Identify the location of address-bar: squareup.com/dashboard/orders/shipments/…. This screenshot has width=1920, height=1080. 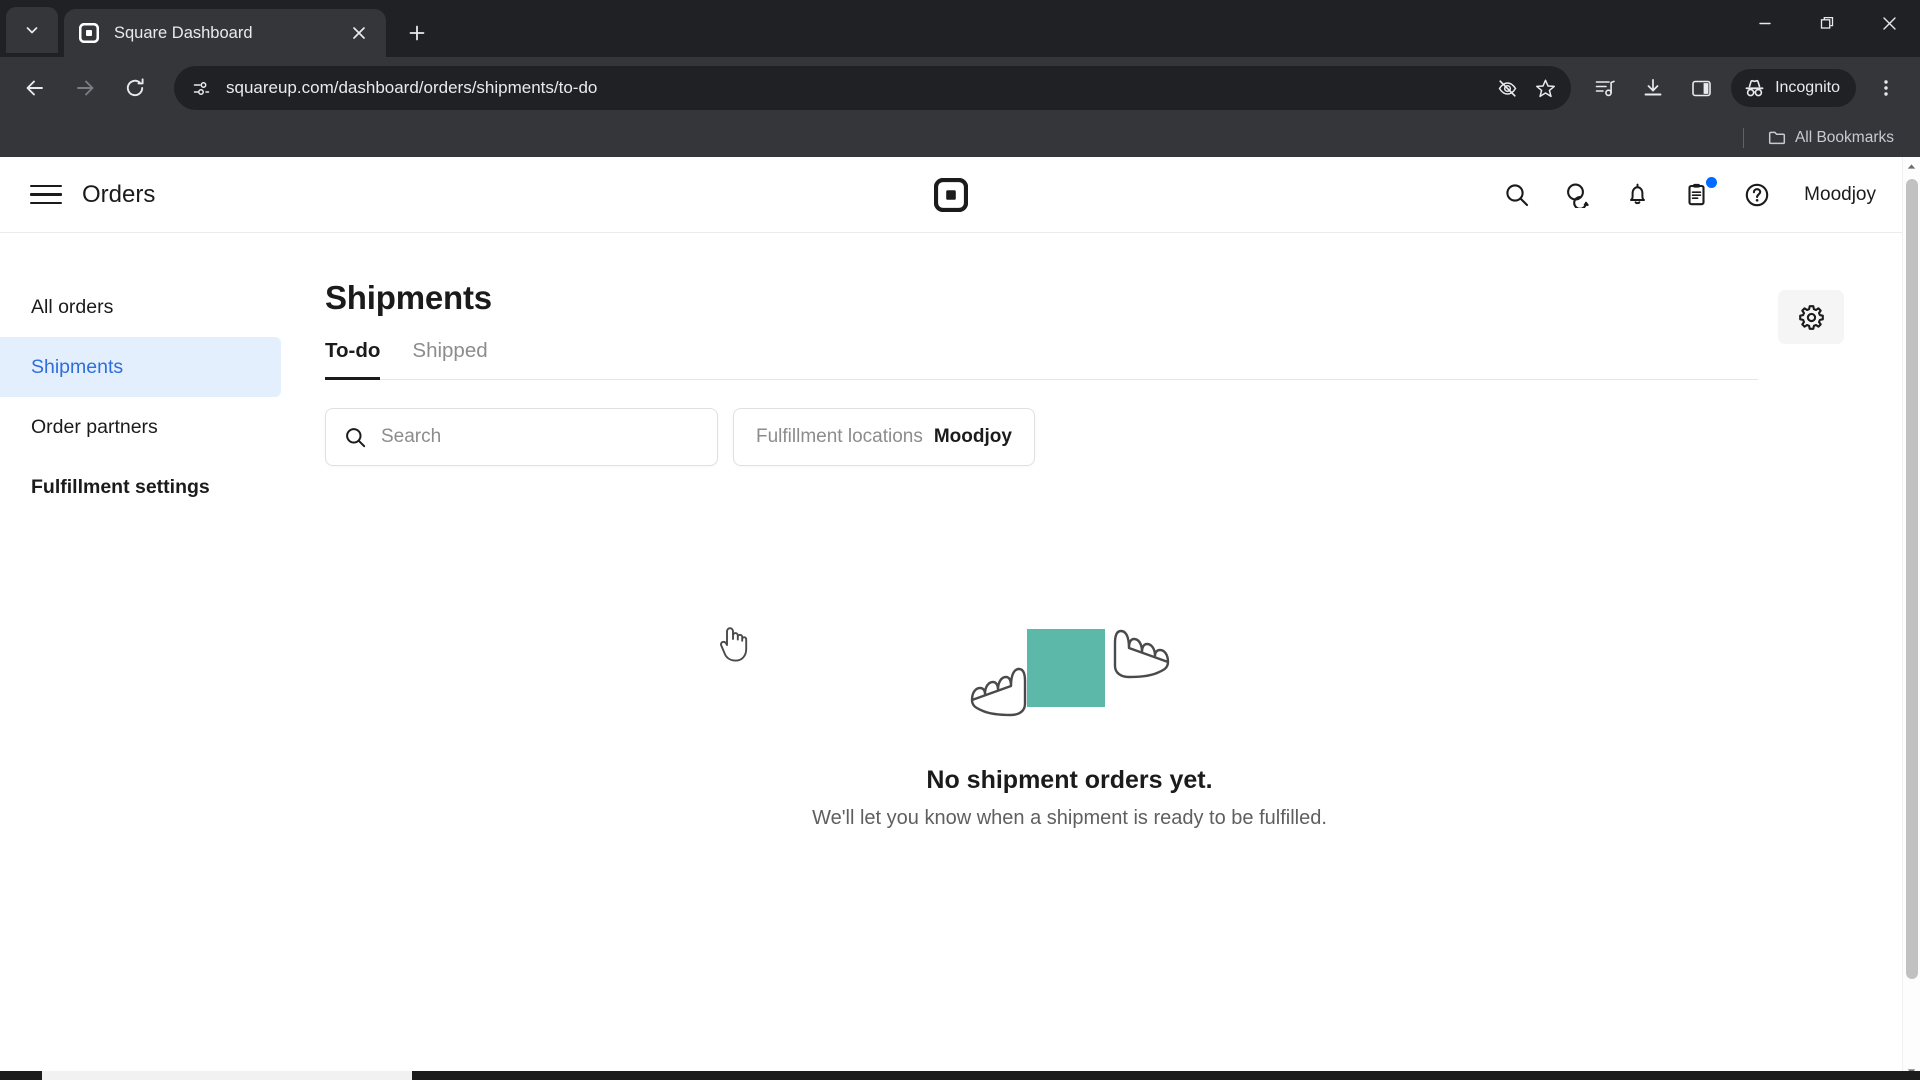
(873, 88).